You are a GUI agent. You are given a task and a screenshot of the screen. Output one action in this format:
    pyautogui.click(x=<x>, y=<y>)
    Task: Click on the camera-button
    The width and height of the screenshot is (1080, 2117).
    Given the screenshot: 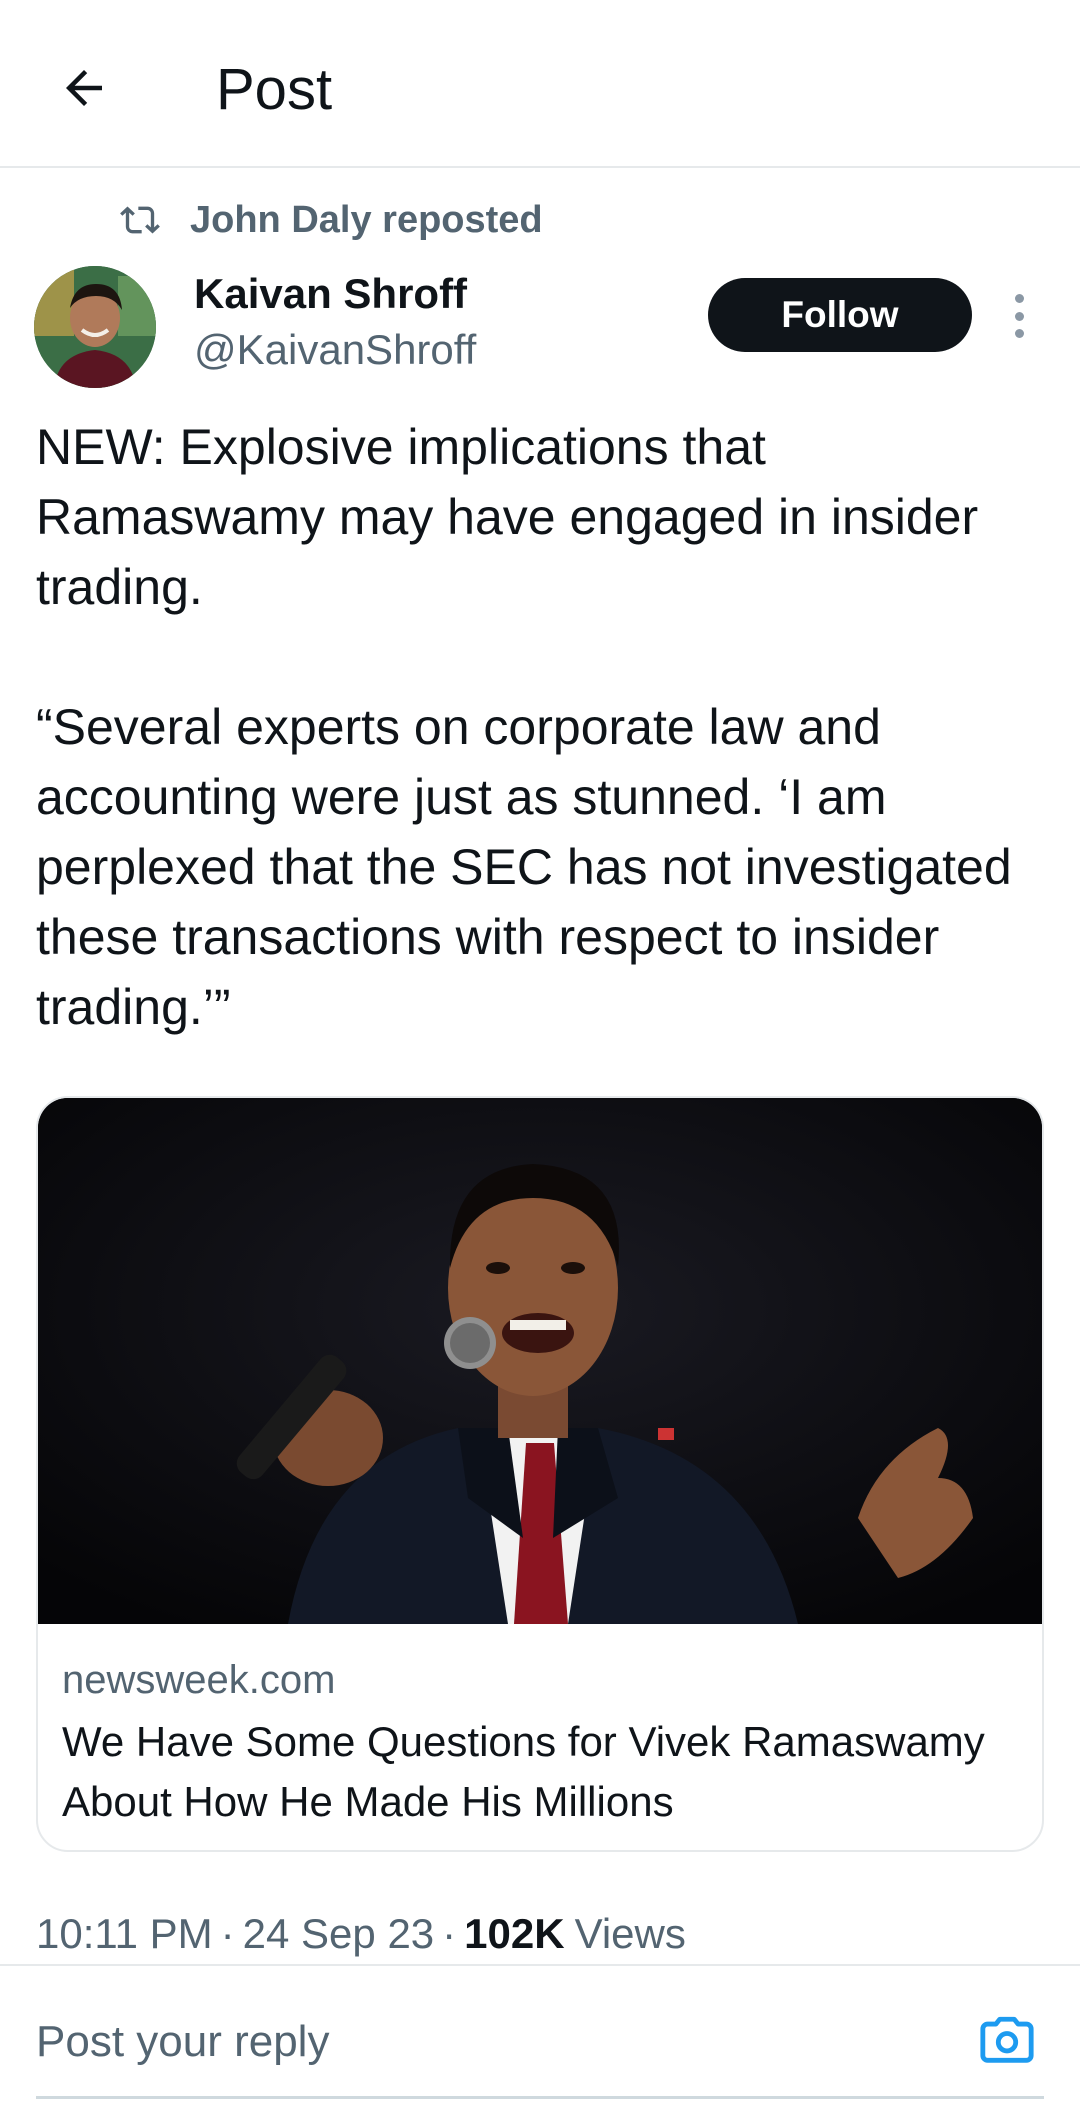 What is the action you would take?
    pyautogui.click(x=1007, y=2041)
    